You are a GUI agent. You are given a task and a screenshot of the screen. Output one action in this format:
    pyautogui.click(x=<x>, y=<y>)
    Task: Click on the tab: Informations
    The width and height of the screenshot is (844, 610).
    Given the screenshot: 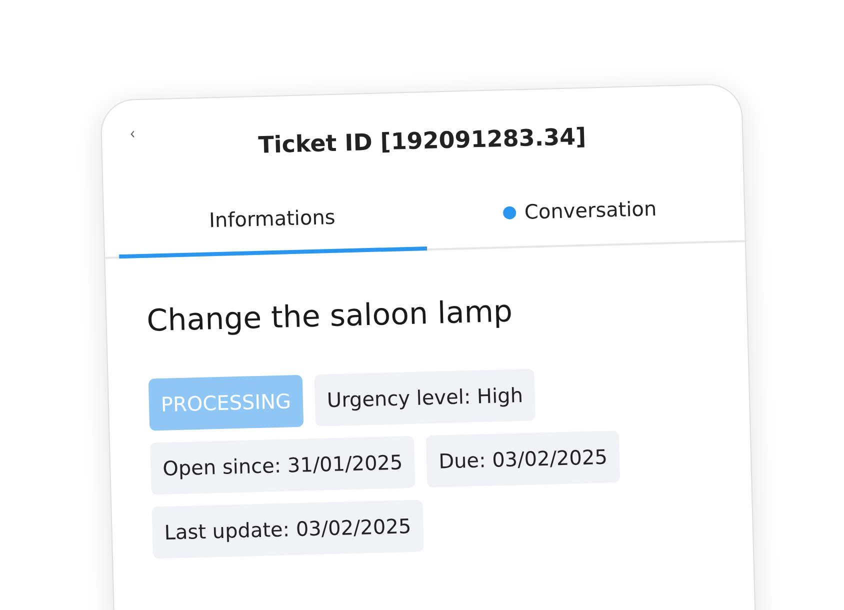 What is the action you would take?
    pyautogui.click(x=272, y=221)
    